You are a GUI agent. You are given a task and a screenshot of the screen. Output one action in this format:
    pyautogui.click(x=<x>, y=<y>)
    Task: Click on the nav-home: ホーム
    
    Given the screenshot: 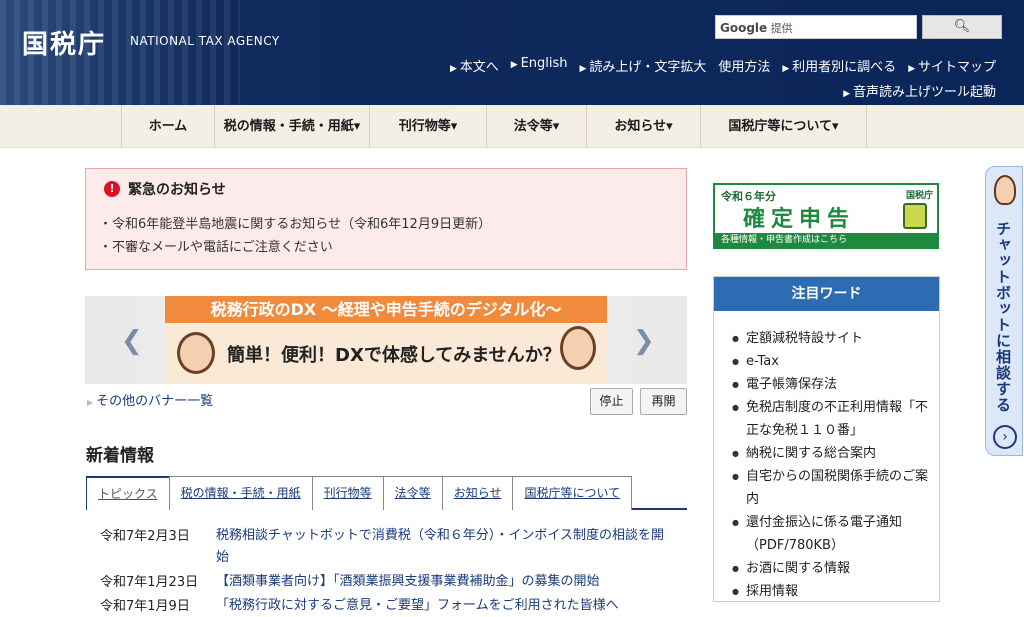 What is the action you would take?
    pyautogui.click(x=167, y=126)
    